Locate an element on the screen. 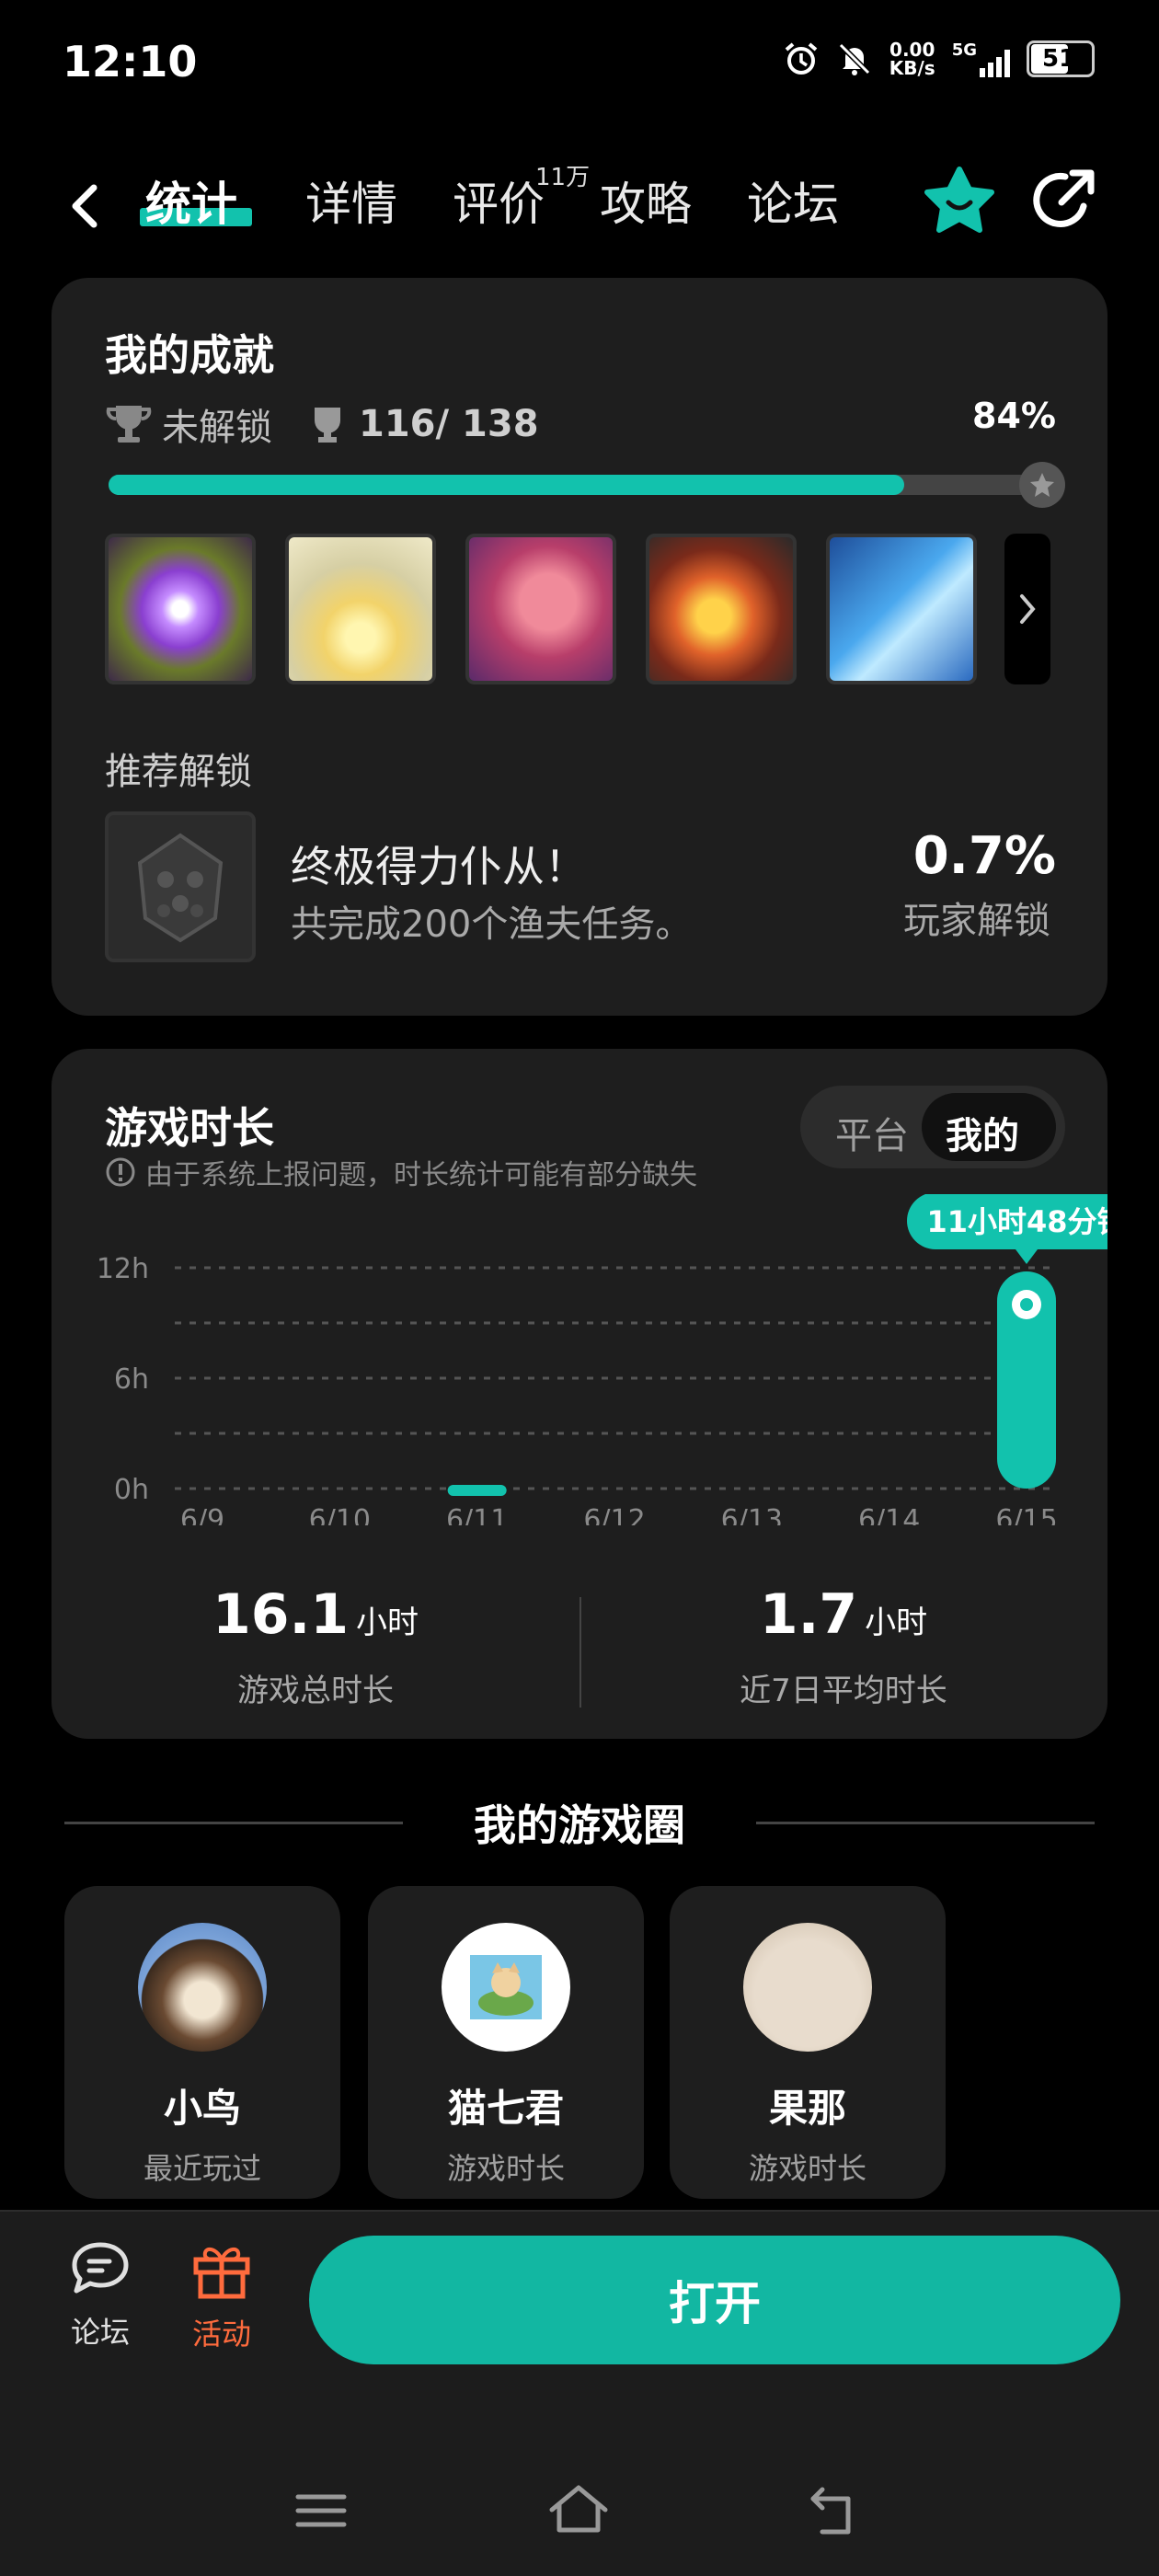  friend-name: 小鸟 is located at coordinates (202, 2108).